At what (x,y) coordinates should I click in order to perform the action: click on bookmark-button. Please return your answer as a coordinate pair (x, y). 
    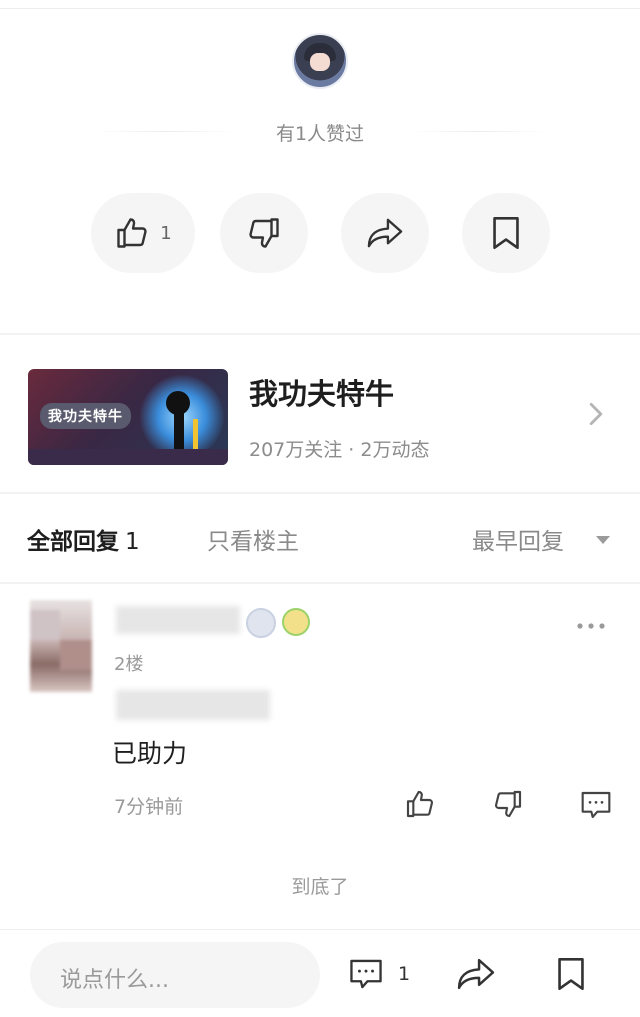
    Looking at the image, I should click on (506, 233).